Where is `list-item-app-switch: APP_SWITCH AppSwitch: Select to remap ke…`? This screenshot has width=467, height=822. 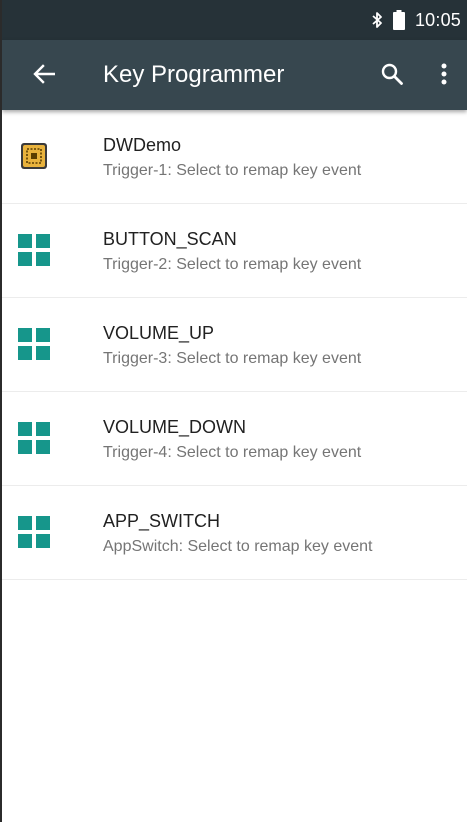
list-item-app-switch: APP_SWITCH AppSwitch: Select to remap ke… is located at coordinates (234, 533).